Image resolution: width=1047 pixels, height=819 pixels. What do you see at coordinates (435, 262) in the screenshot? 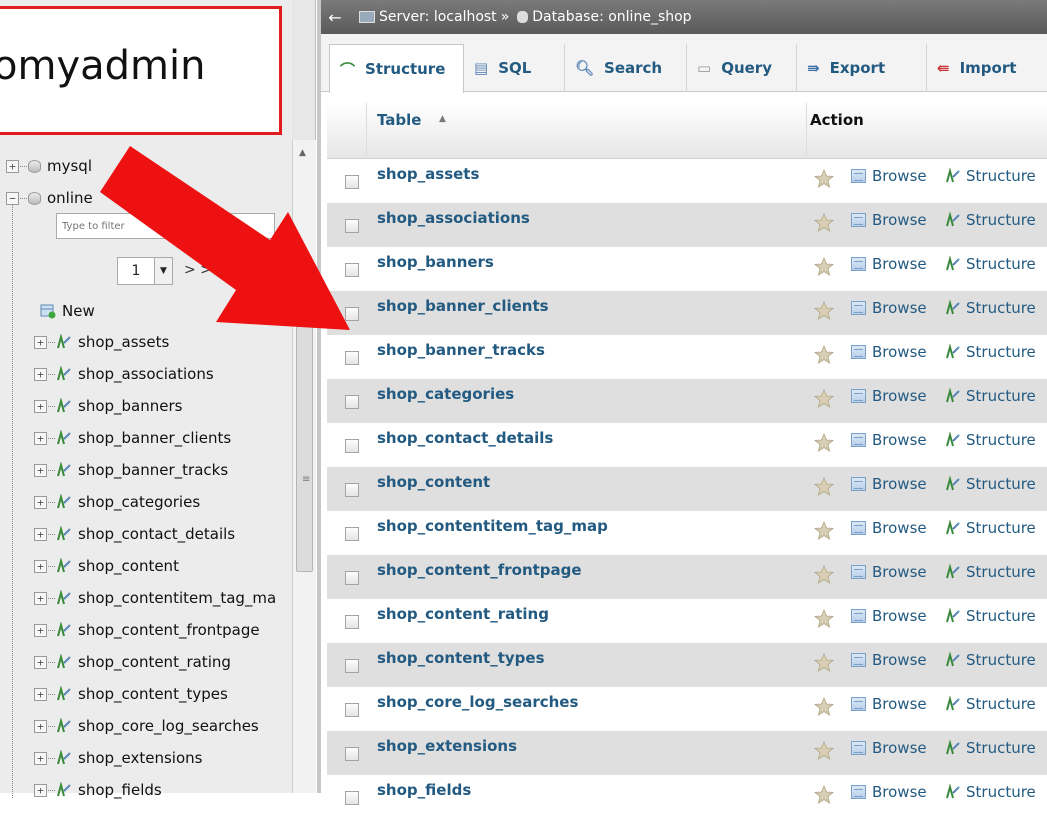
I see `table-name-link: shop_banners` at bounding box center [435, 262].